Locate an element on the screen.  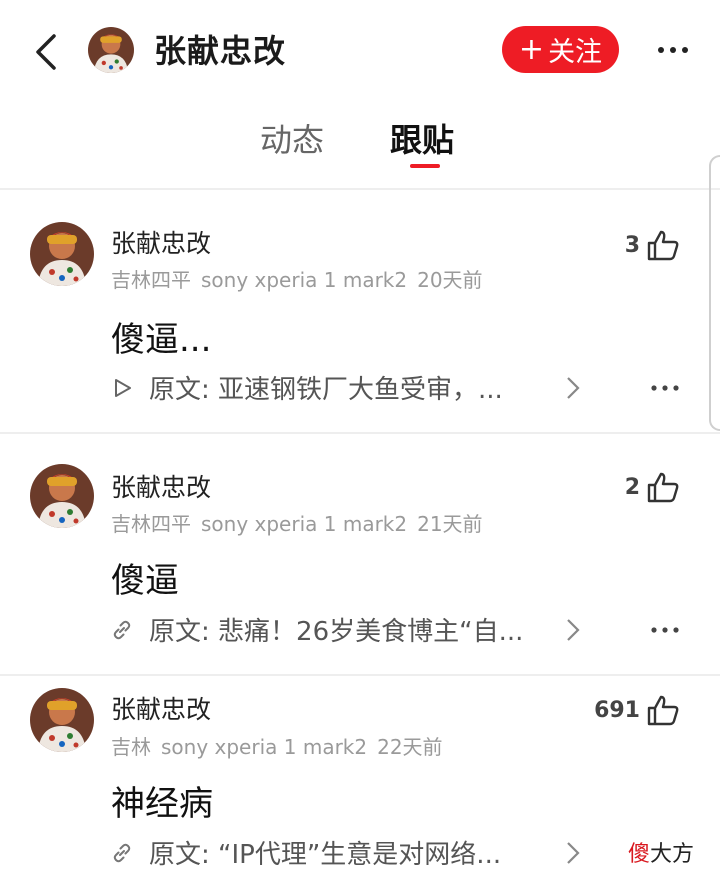
like-count: 2 is located at coordinates (632, 487).